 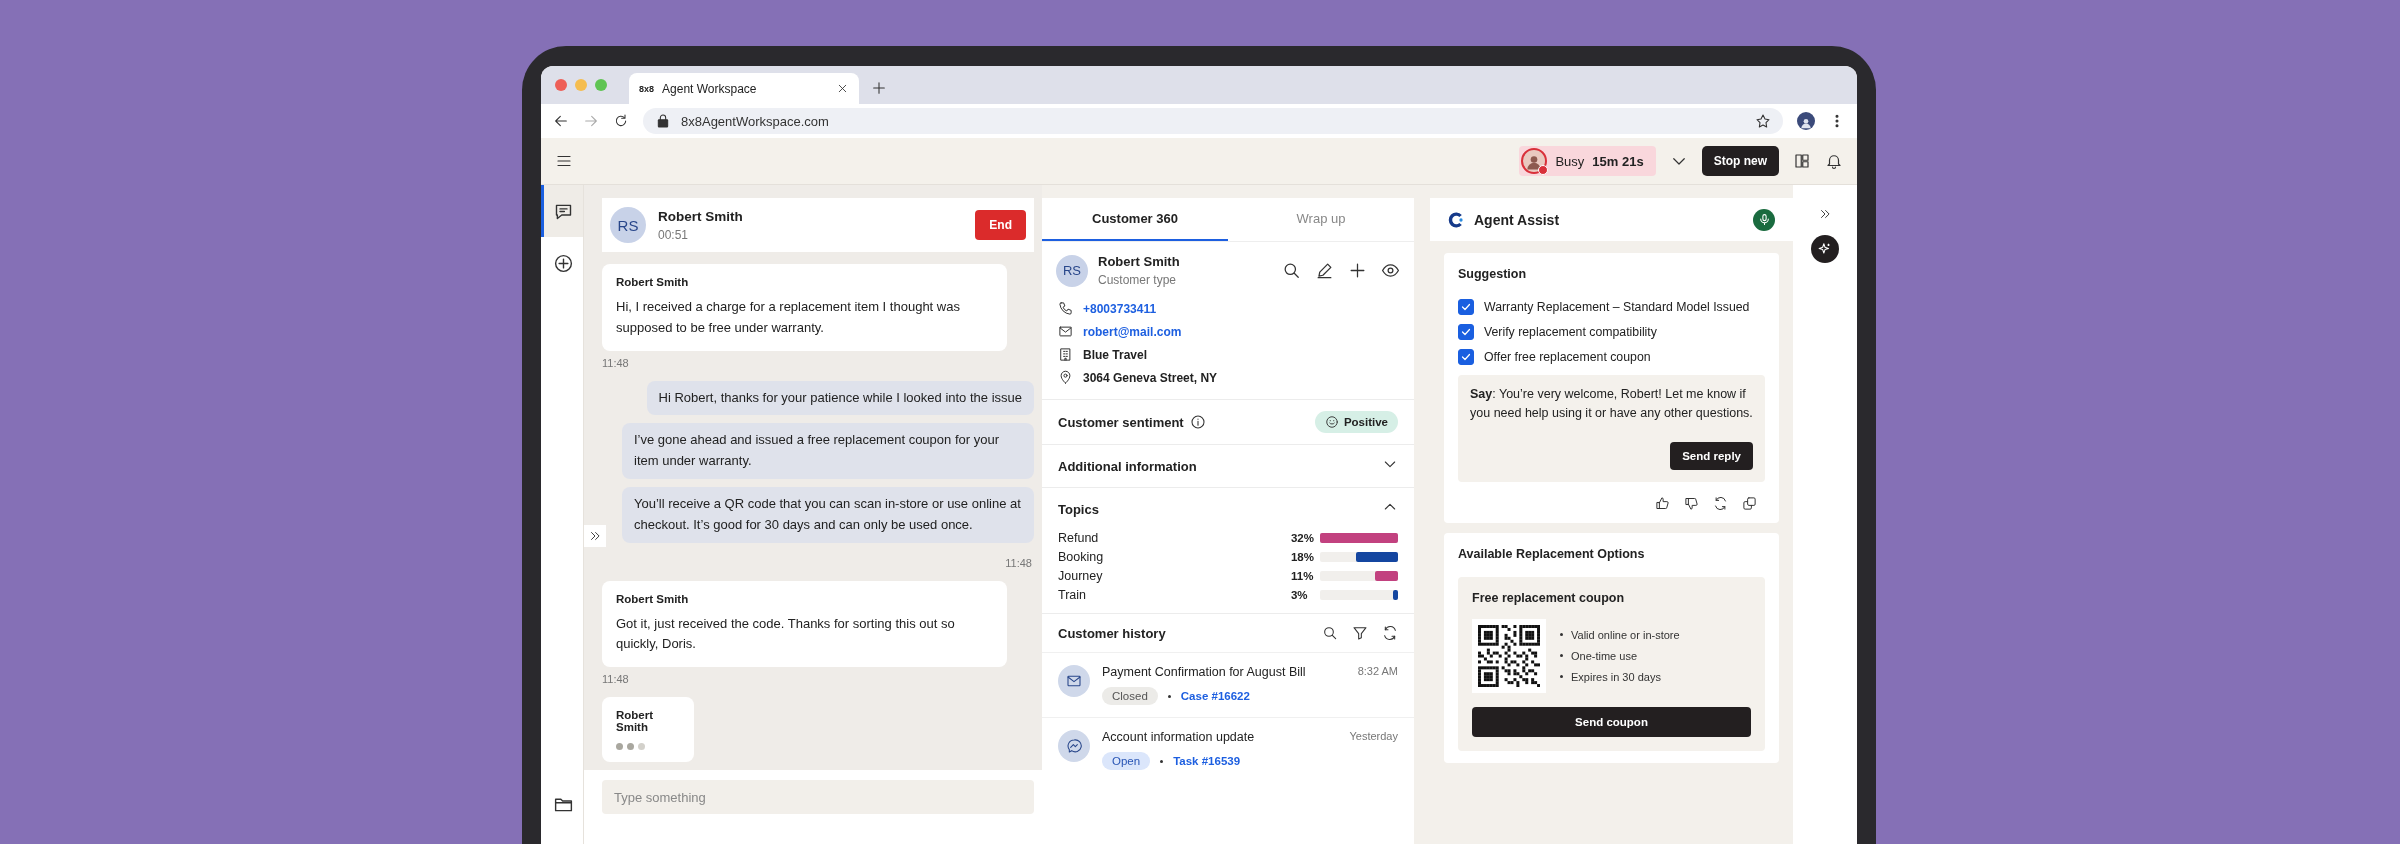 I want to click on history-item: Account information update Yesterday Open Task #16539, so click(x=1228, y=749).